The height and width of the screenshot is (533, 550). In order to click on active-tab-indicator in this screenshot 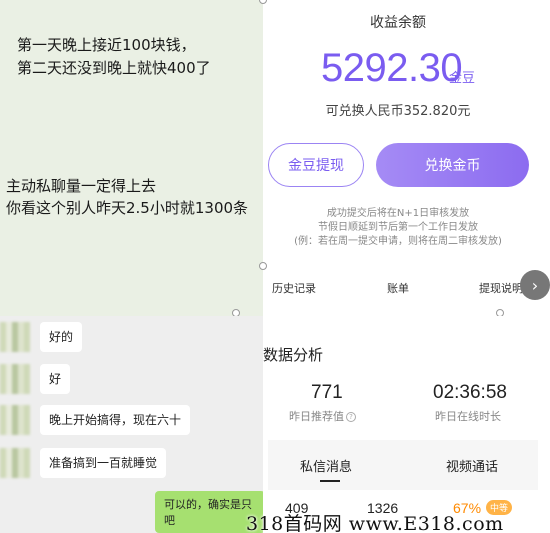, I will do `click(330, 481)`.